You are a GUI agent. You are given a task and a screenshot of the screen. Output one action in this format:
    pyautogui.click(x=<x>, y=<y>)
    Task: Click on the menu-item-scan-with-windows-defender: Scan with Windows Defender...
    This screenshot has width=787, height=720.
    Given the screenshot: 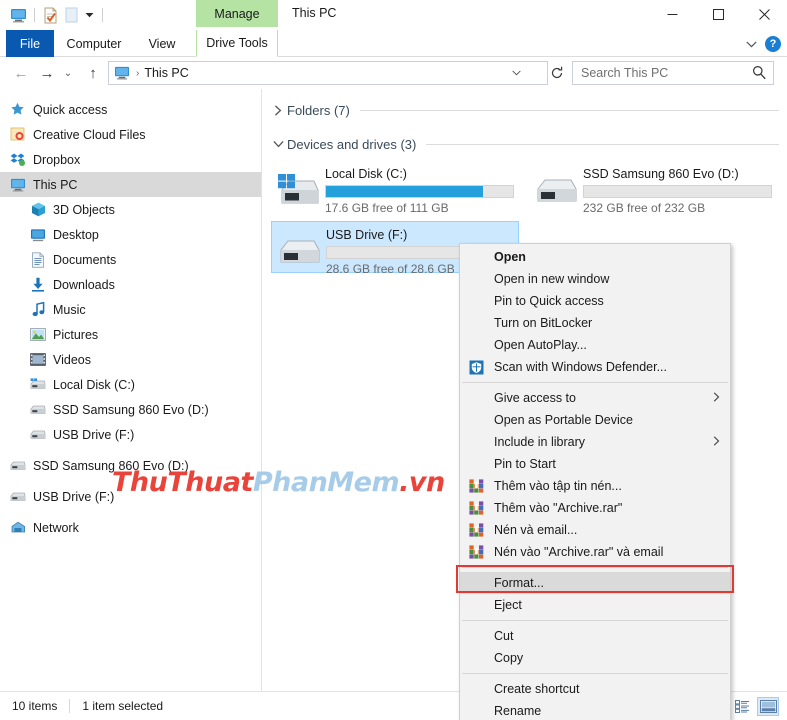 What is the action you would take?
    pyautogui.click(x=595, y=367)
    